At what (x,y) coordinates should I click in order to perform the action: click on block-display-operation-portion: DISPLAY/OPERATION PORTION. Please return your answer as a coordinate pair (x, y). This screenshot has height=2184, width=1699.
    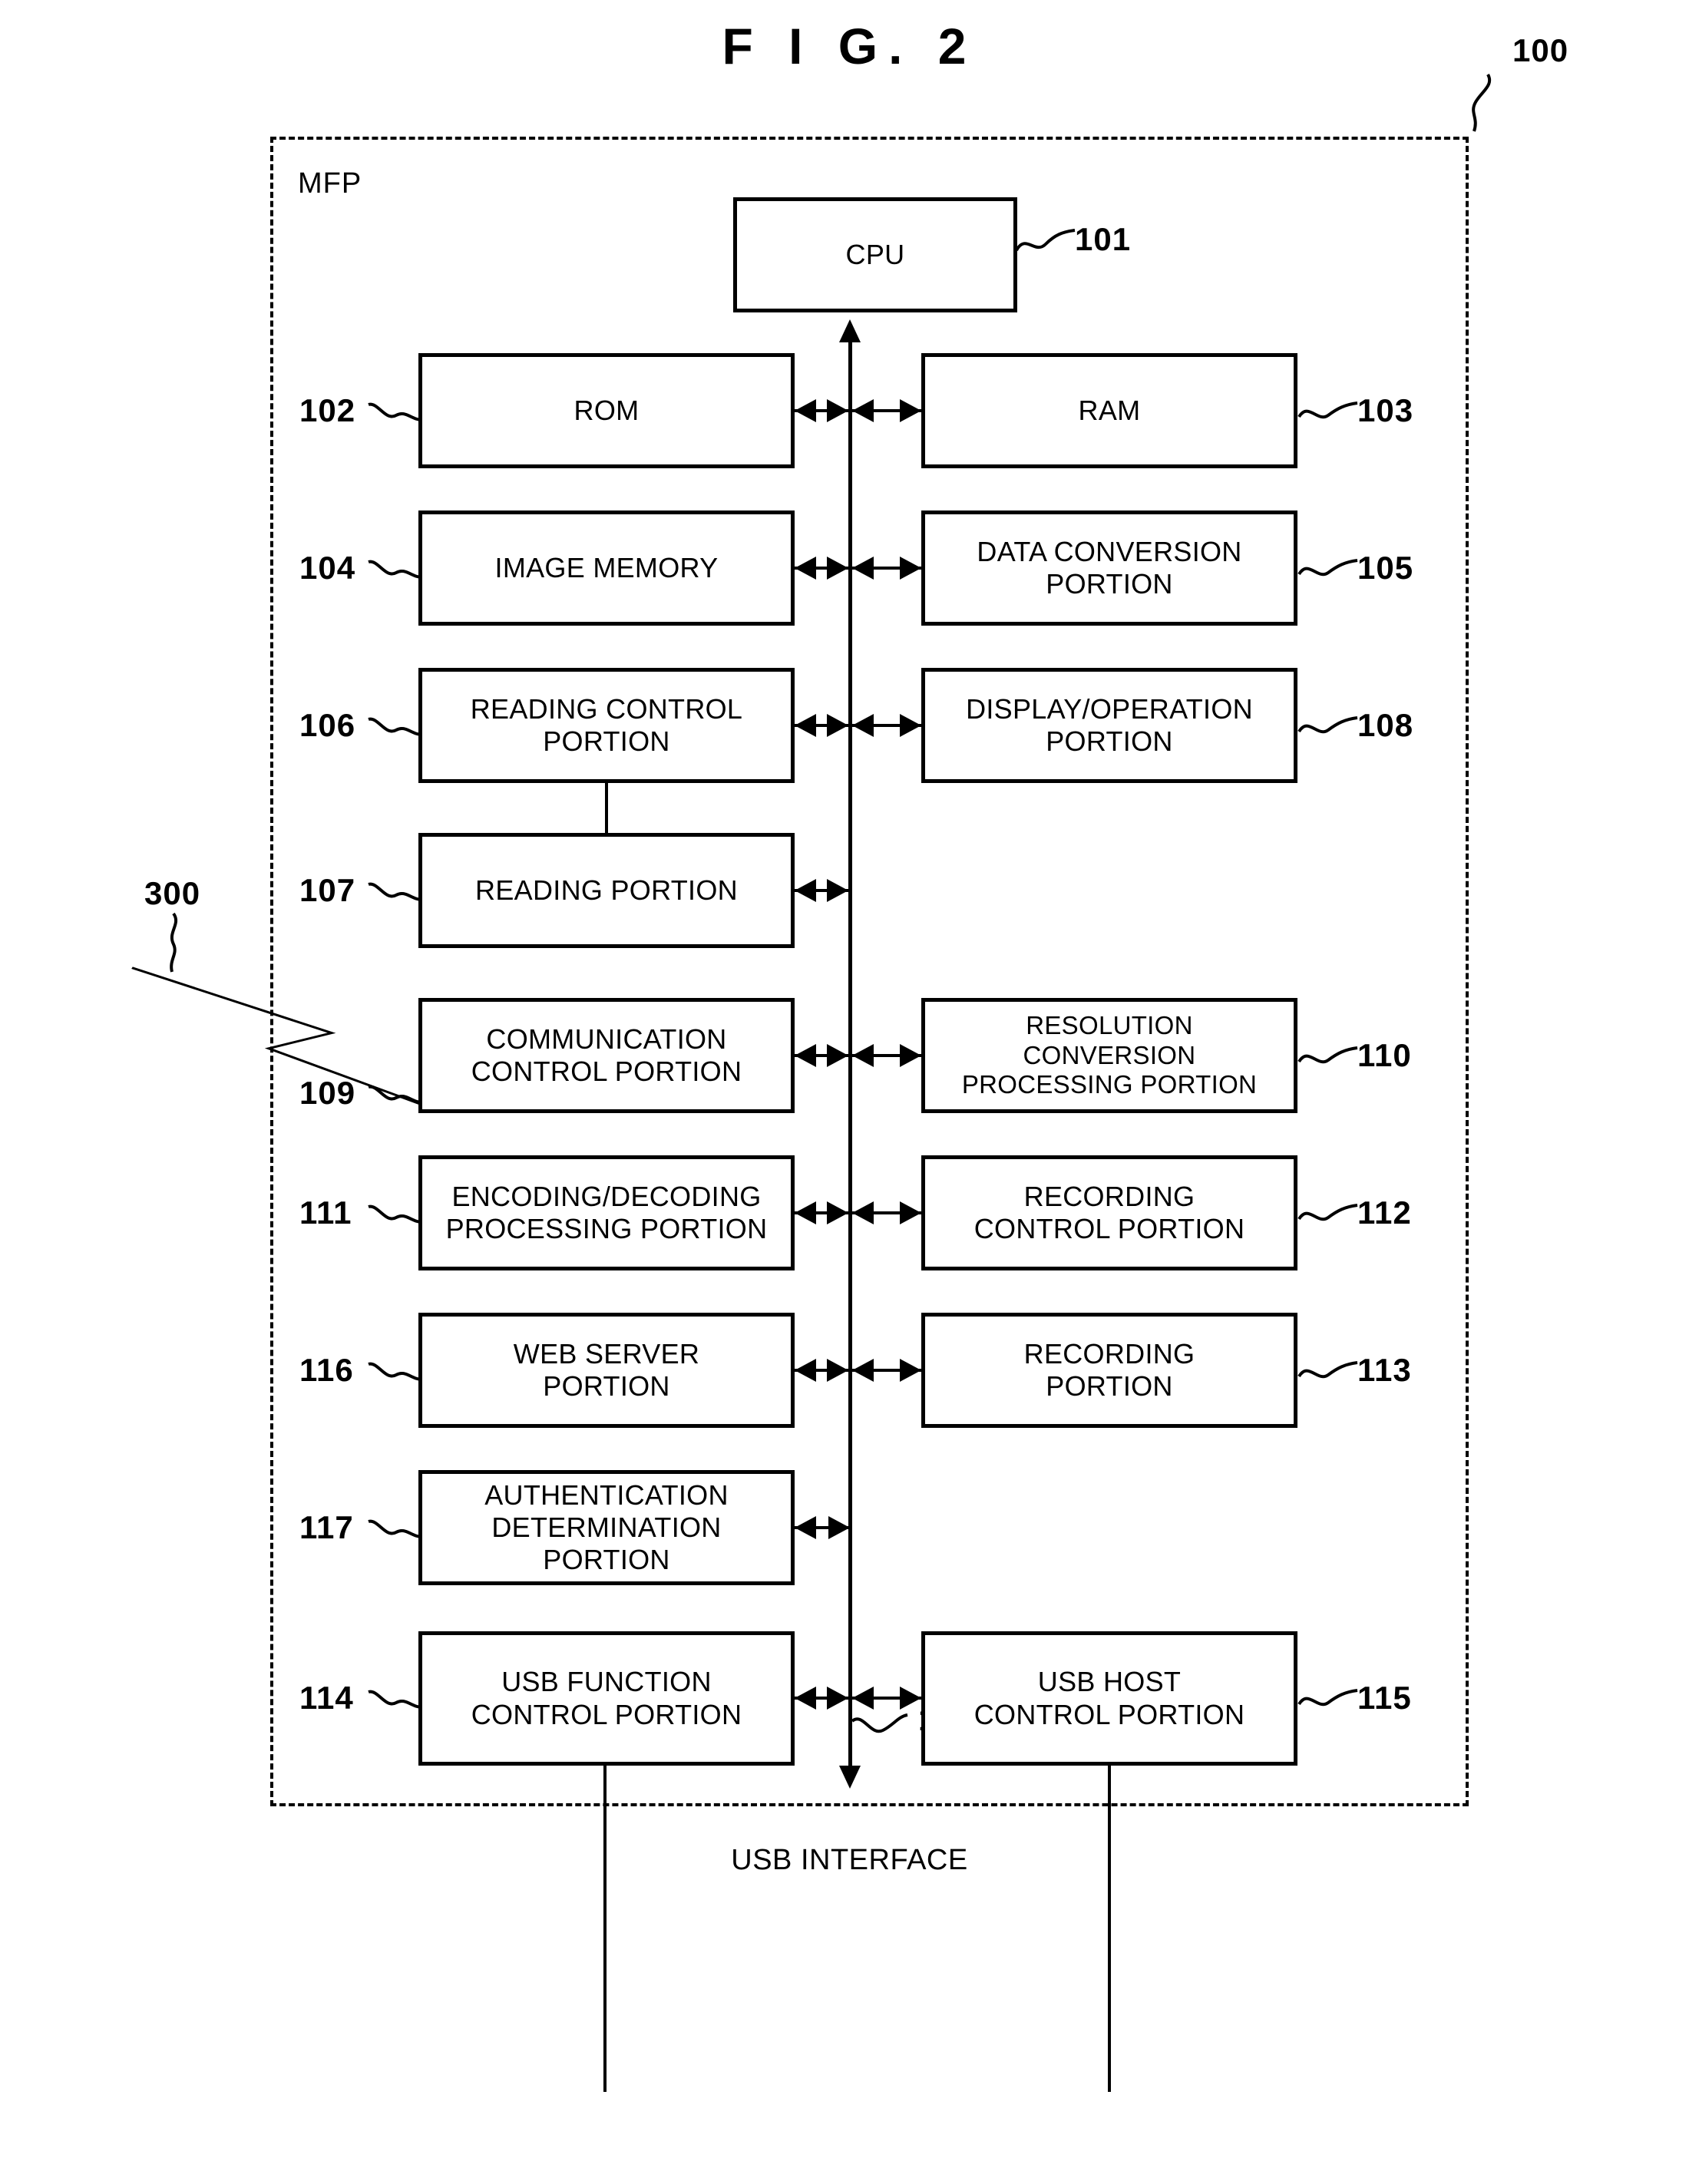
    Looking at the image, I should click on (1109, 725).